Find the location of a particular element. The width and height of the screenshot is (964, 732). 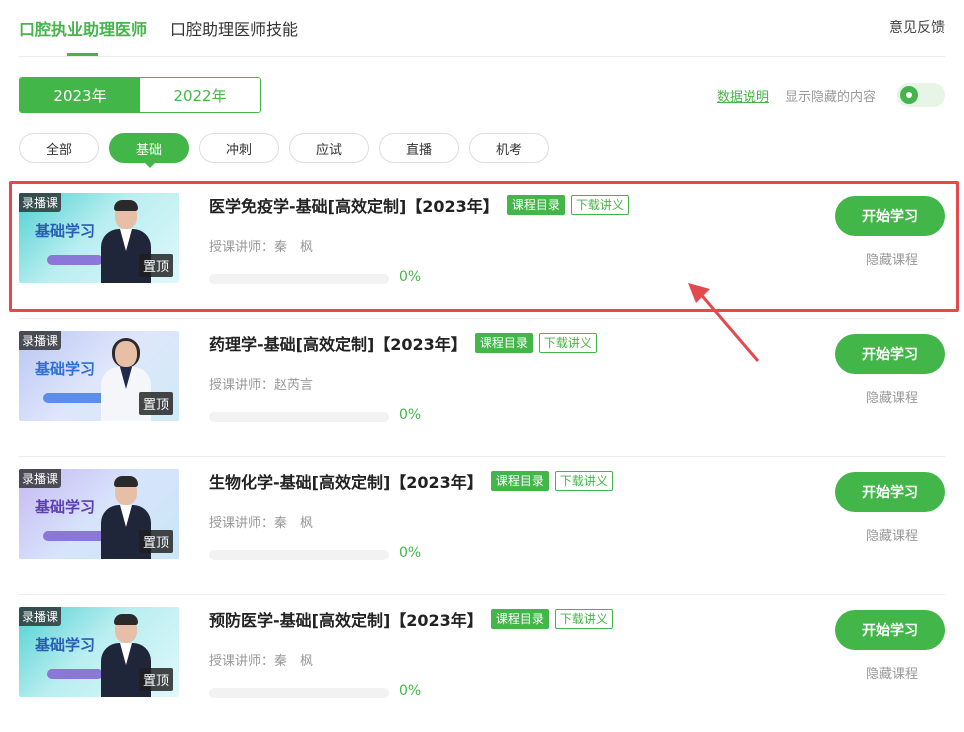

tab-oral-assistant-physician: 口腔执业助理医师 is located at coordinates (83, 28).